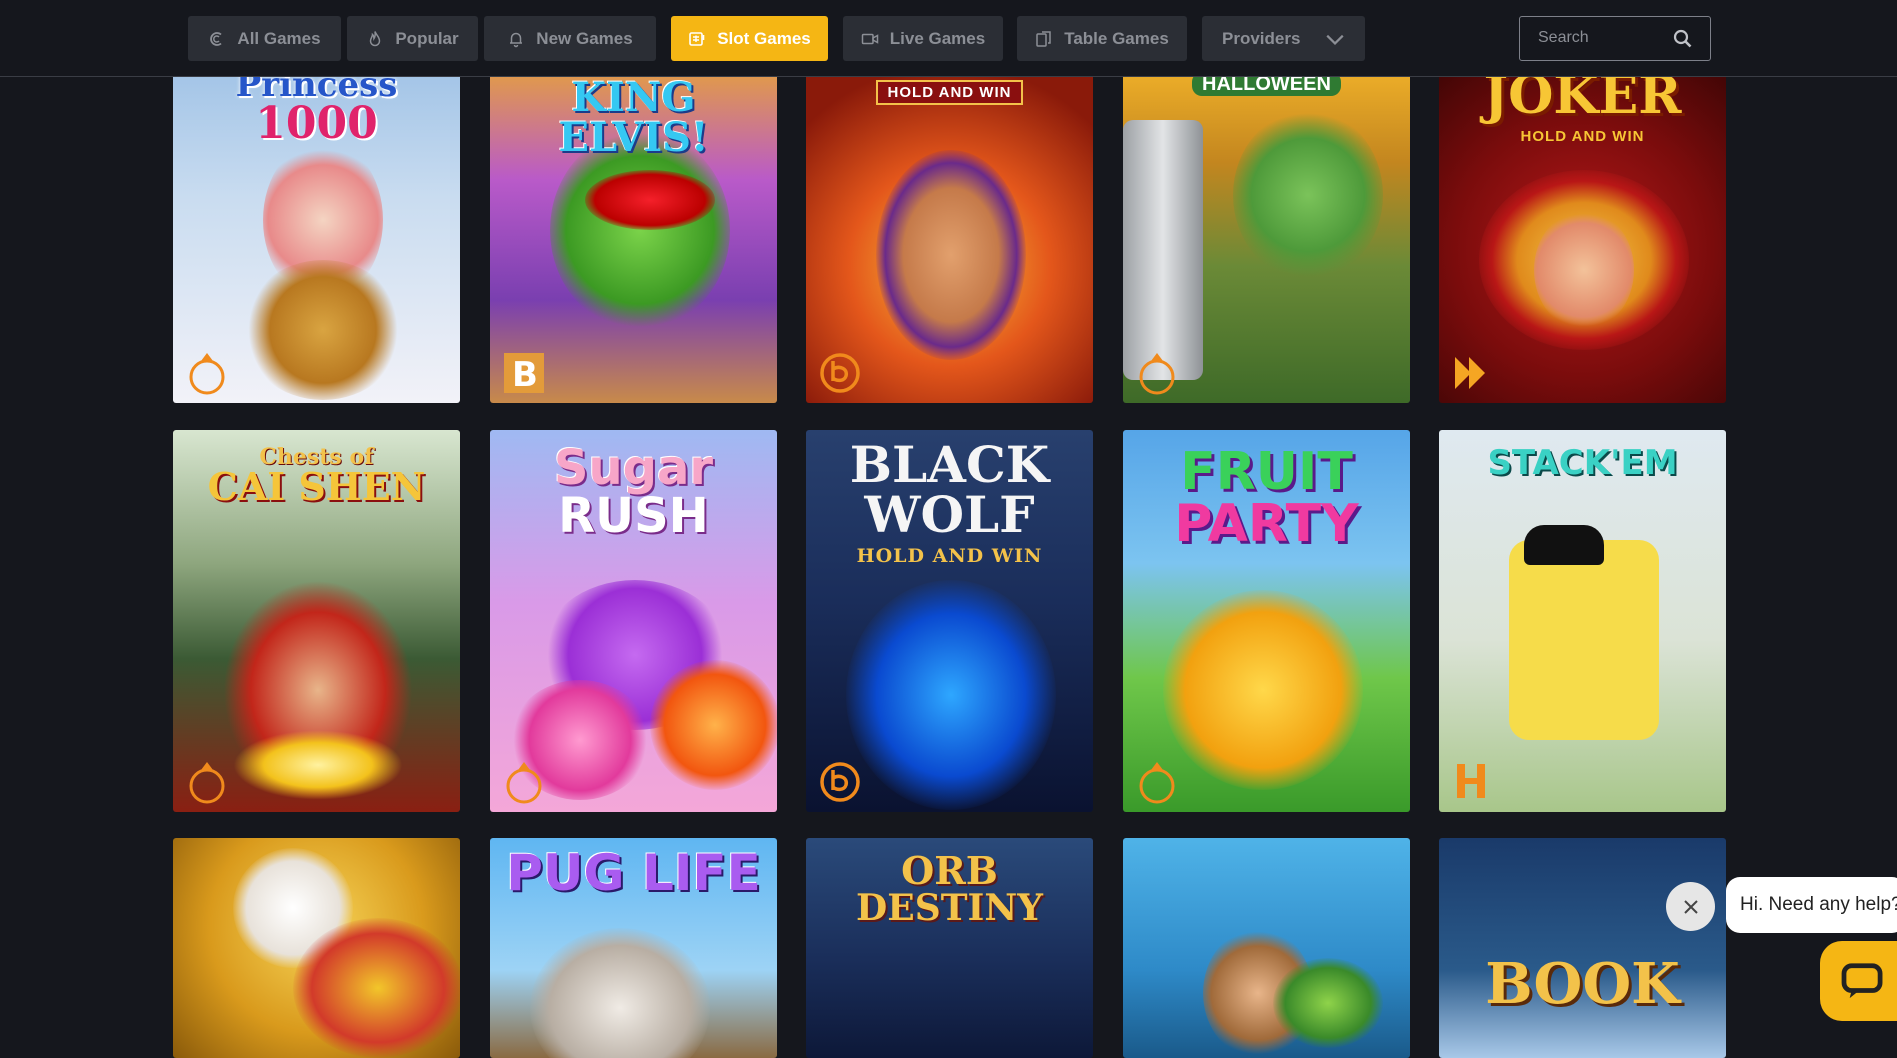 The image size is (1897, 1058). Describe the element at coordinates (216, 38) in the screenshot. I see `casino-chip-icon` at that location.